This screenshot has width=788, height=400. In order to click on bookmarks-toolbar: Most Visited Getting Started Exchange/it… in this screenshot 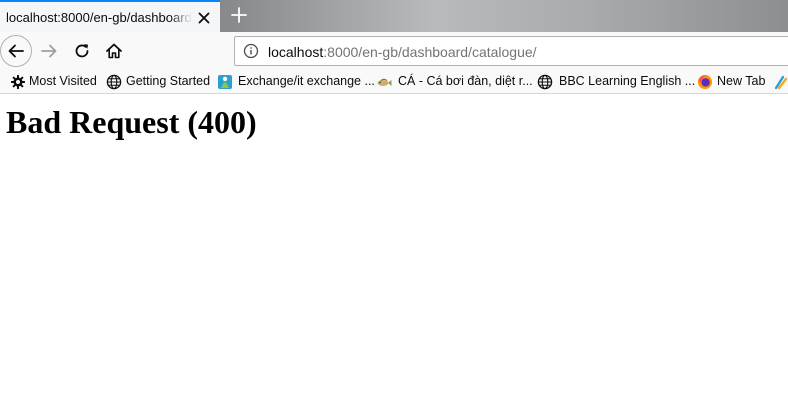, I will do `click(394, 82)`.